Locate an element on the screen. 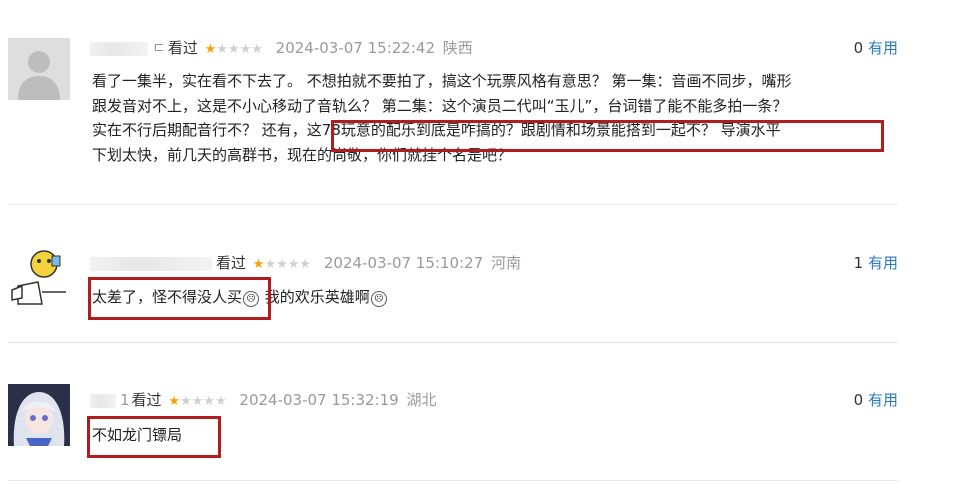  review-text: 我的欢乐英雄啊 is located at coordinates (315, 297).